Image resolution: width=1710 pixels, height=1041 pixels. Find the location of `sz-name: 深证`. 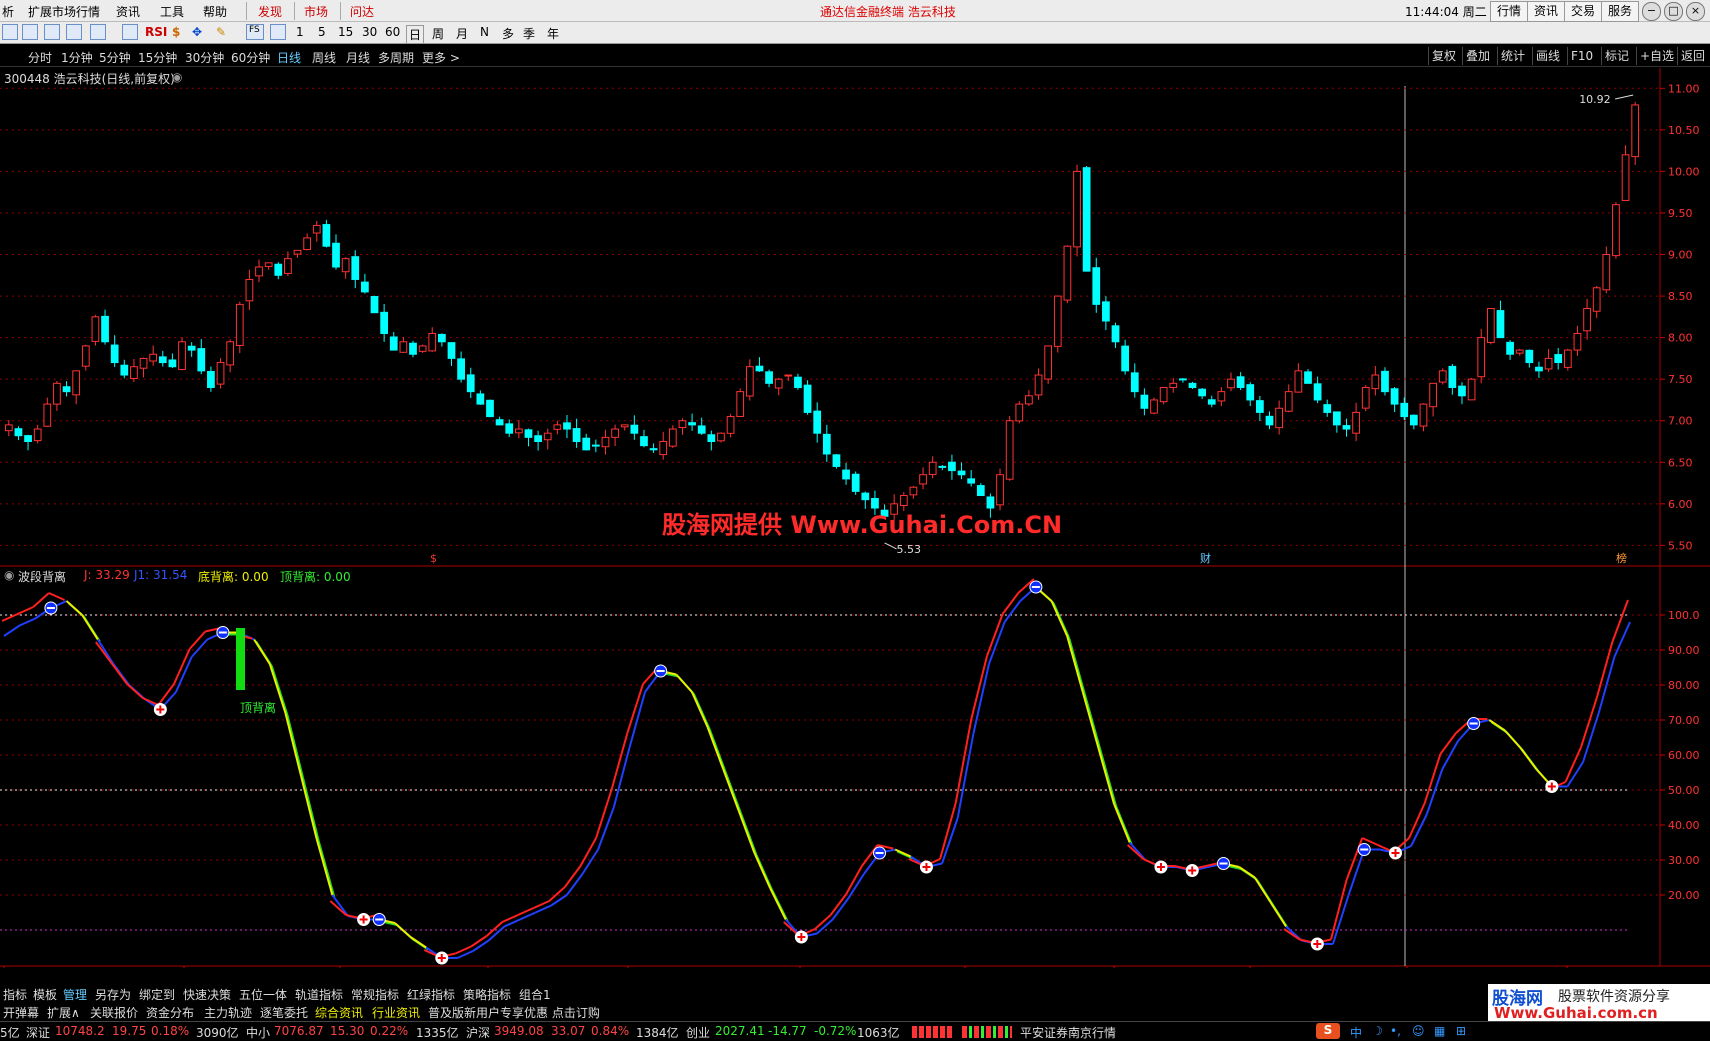

sz-name: 深证 is located at coordinates (38, 1032).